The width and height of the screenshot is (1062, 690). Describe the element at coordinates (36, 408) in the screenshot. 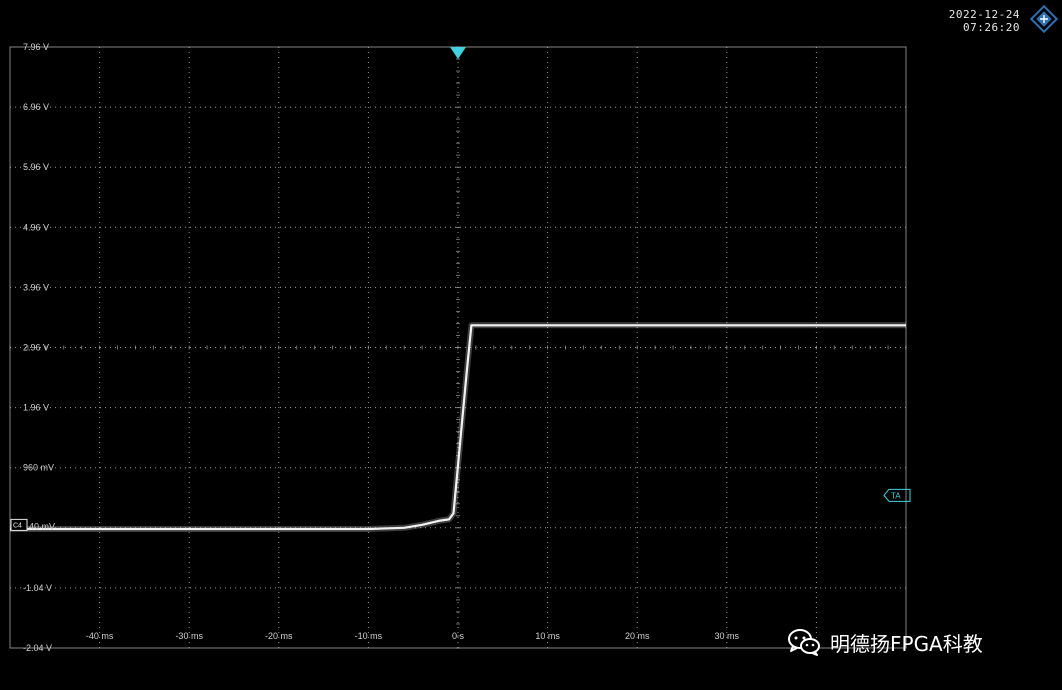

I see `y-tick-label: 1.96 V` at that location.